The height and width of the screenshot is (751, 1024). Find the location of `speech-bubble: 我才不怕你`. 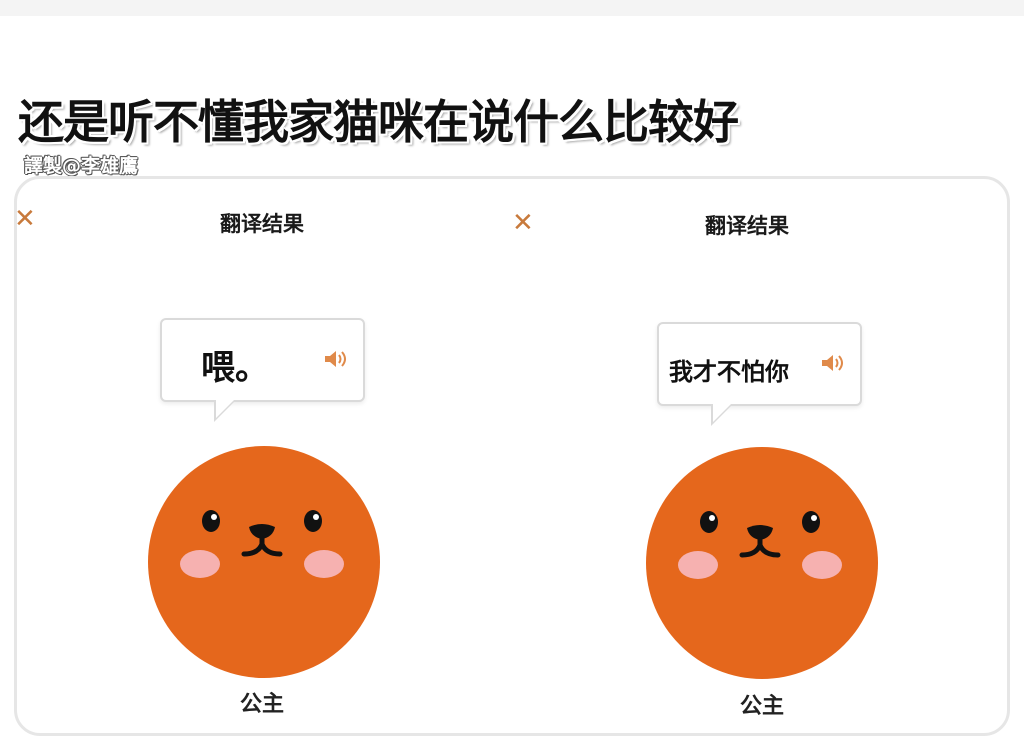

speech-bubble: 我才不怕你 is located at coordinates (759, 374).